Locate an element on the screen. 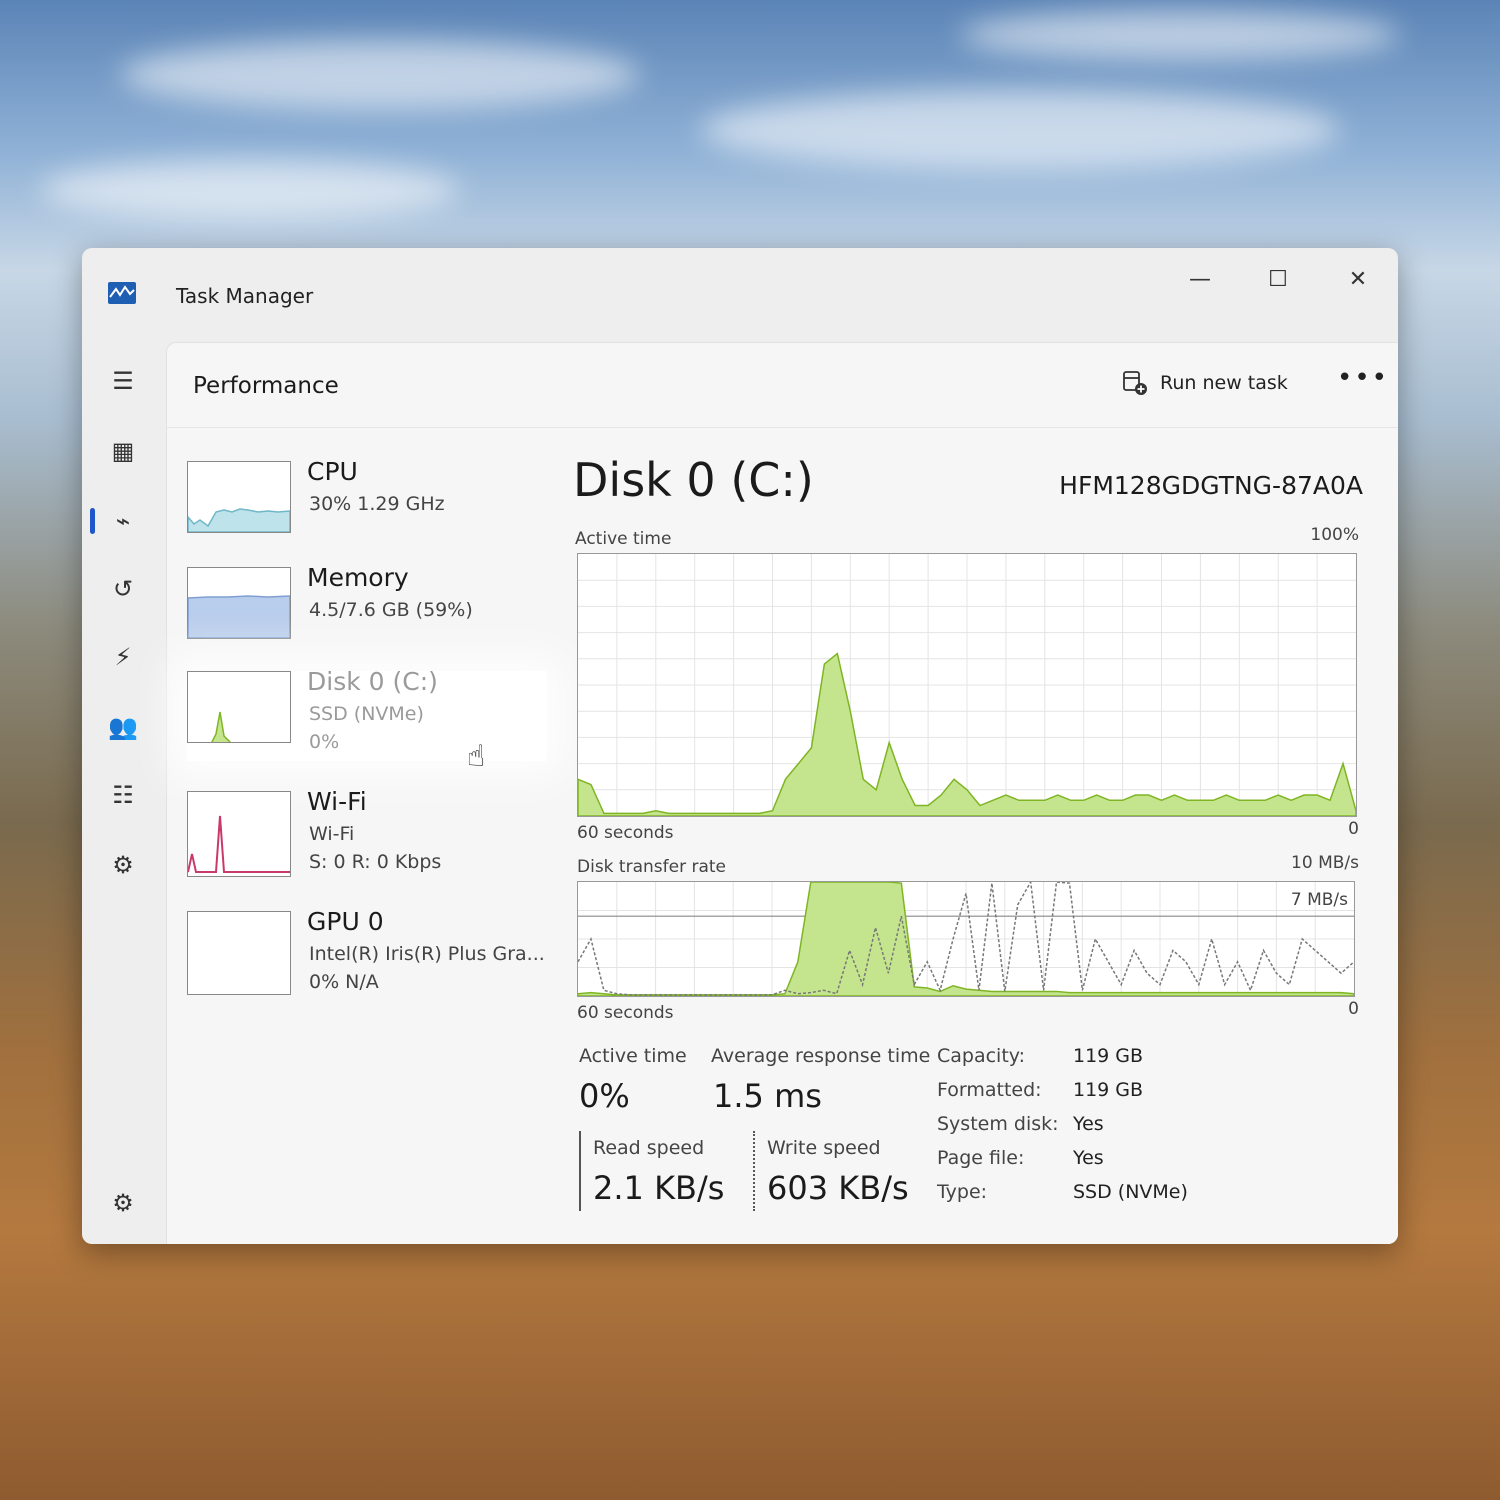 Image resolution: width=1500 pixels, height=1500 pixels. prop-formatted-key: Formatted: is located at coordinates (989, 1090).